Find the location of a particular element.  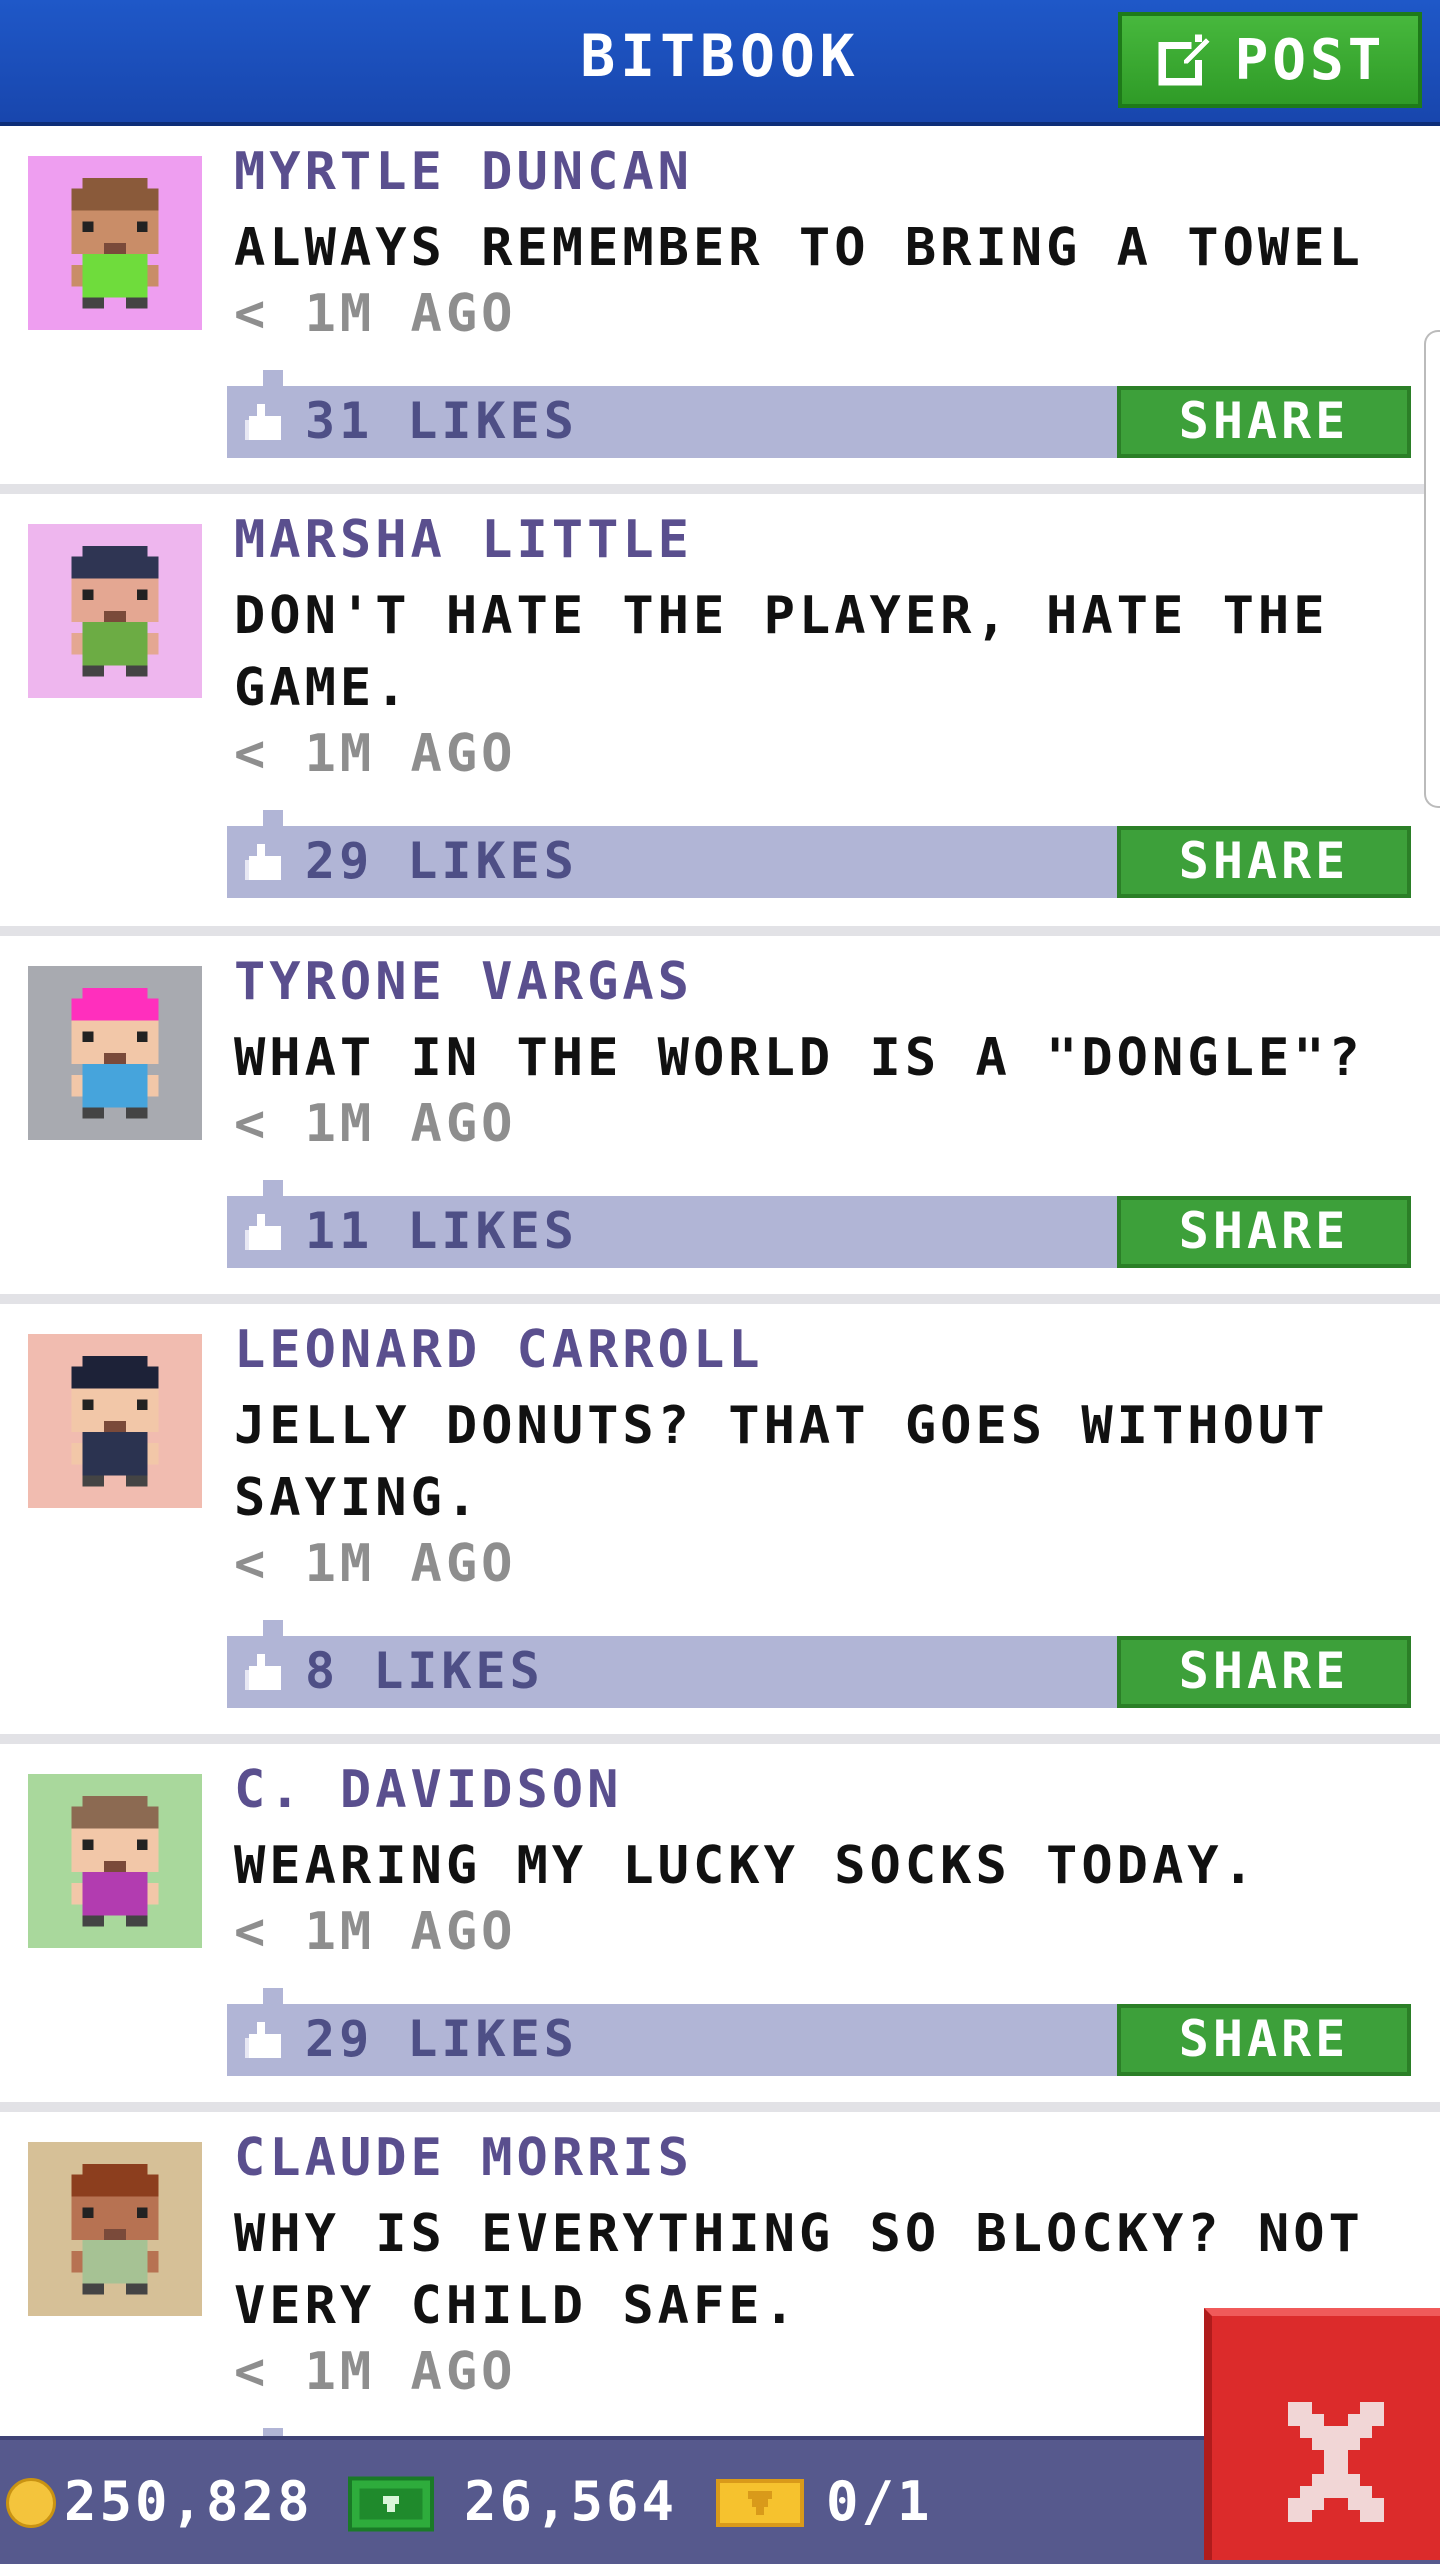

top-bar: BITBOOK POST is located at coordinates (720, 63).